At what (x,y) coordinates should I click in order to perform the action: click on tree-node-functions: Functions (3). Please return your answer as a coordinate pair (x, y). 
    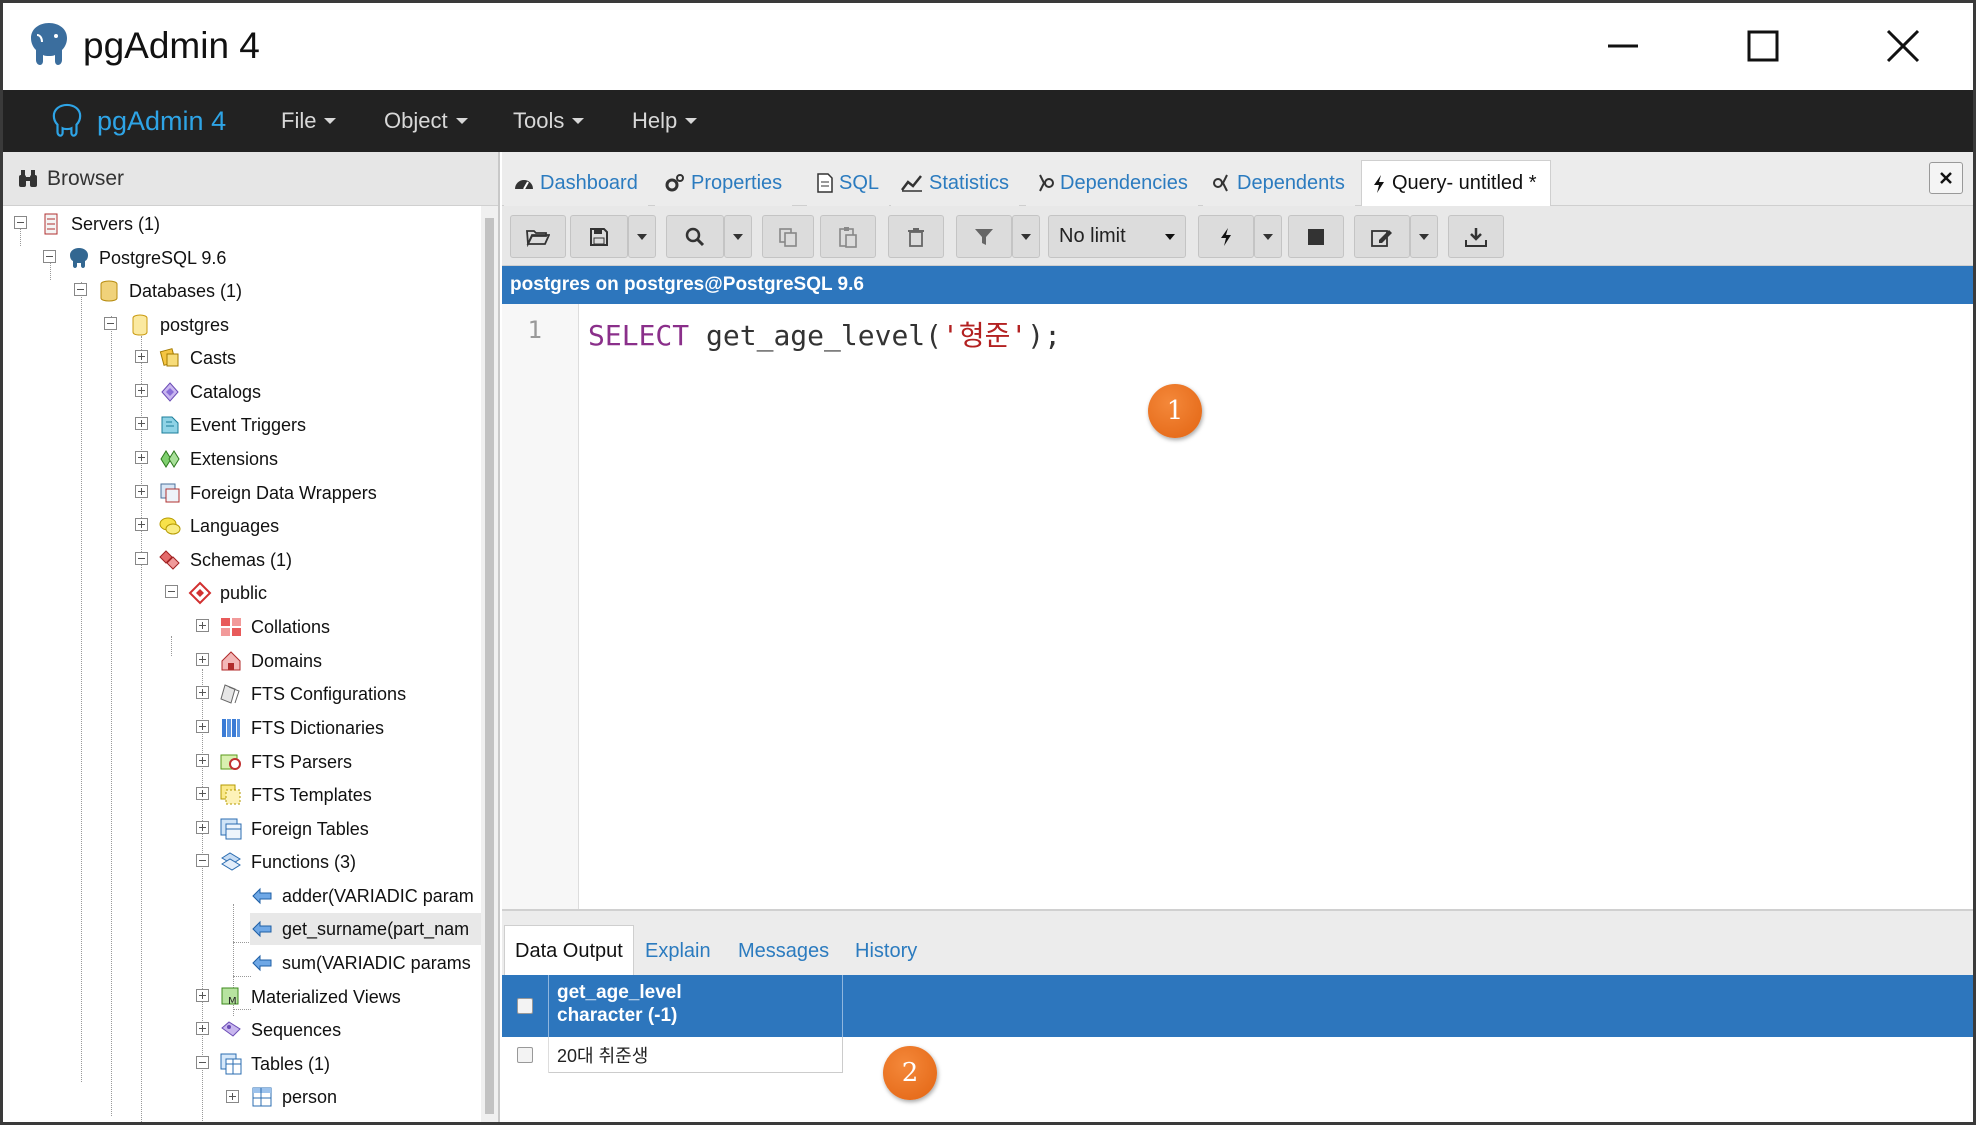
    Looking at the image, I should click on (287, 862).